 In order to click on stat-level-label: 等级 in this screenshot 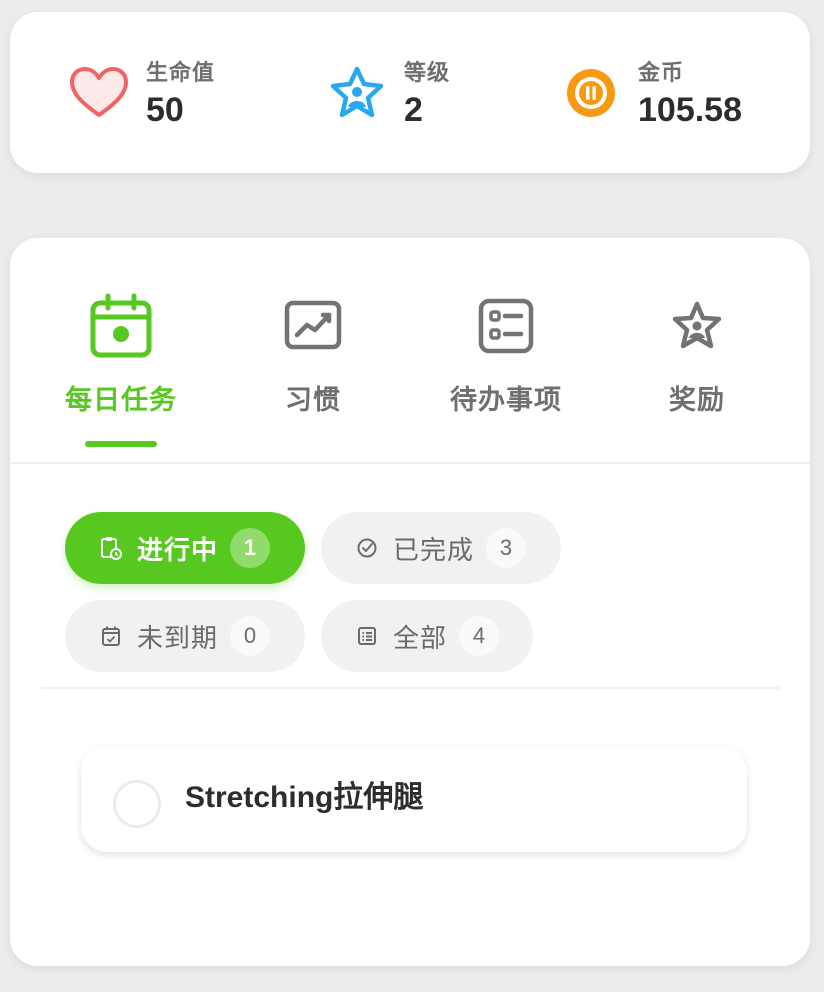, I will do `click(427, 72)`.